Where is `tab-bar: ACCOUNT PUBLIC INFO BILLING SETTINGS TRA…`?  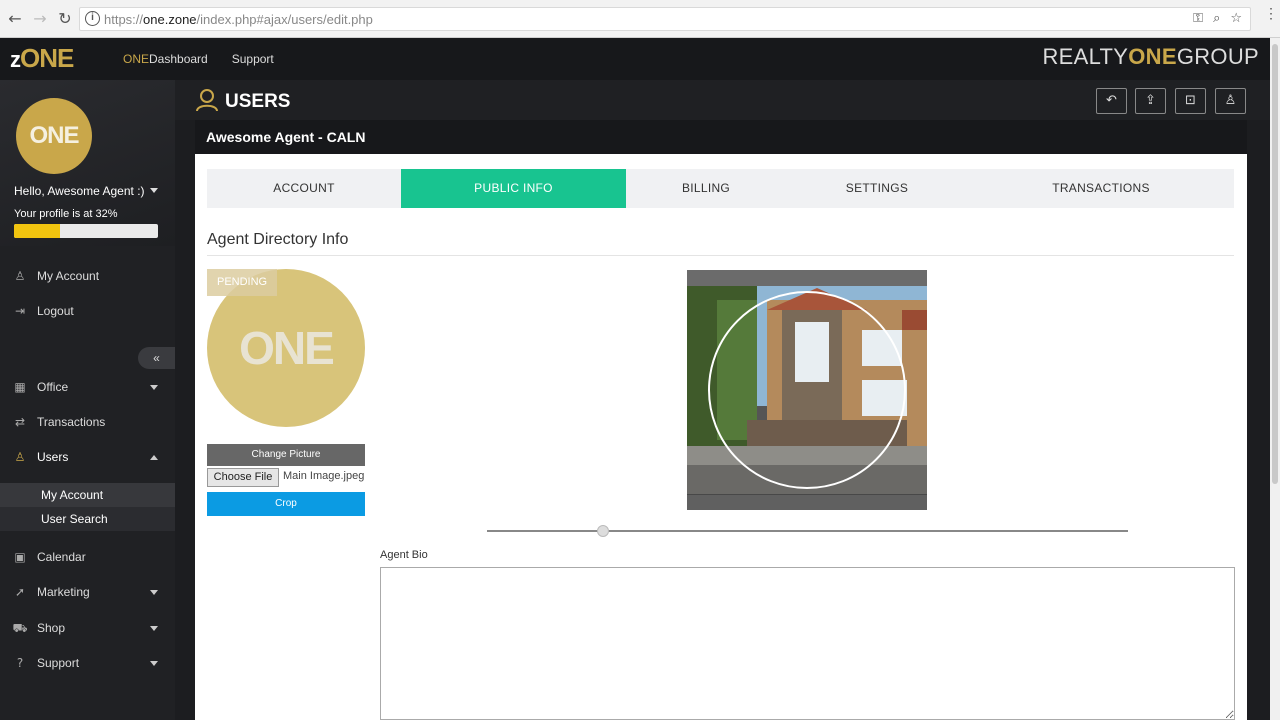
tab-bar: ACCOUNT PUBLIC INFO BILLING SETTINGS TRA… is located at coordinates (720, 188).